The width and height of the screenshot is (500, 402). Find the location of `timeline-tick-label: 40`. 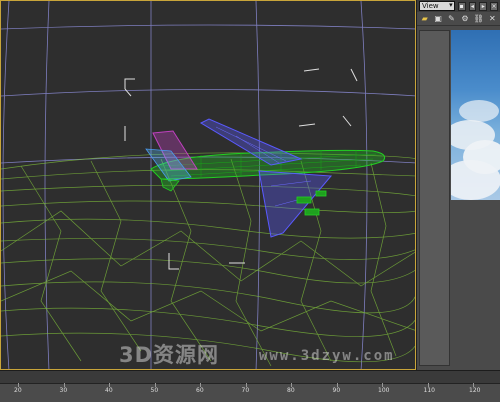

timeline-tick-label: 40 is located at coordinates (109, 390).